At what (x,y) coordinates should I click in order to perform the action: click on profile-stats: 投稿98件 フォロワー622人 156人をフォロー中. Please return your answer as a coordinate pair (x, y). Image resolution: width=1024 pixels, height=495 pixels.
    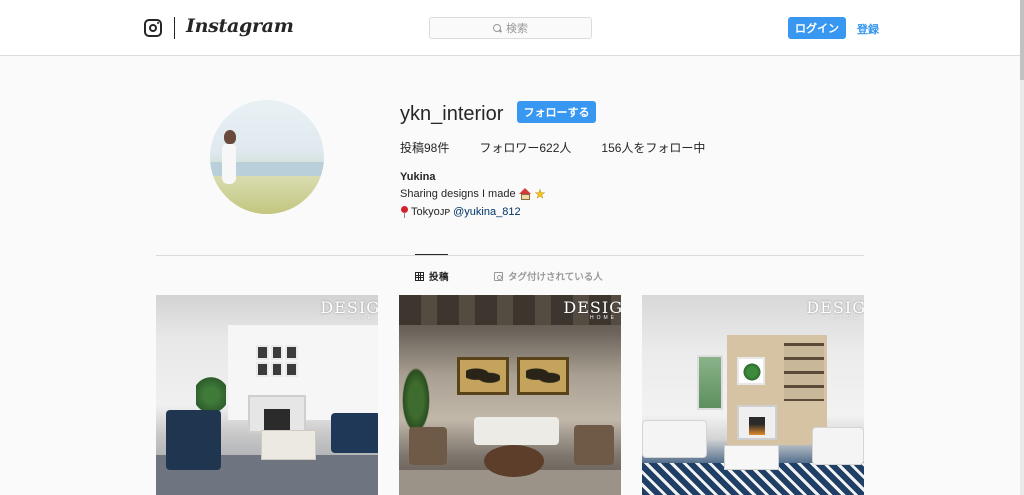
    Looking at the image, I should click on (567, 147).